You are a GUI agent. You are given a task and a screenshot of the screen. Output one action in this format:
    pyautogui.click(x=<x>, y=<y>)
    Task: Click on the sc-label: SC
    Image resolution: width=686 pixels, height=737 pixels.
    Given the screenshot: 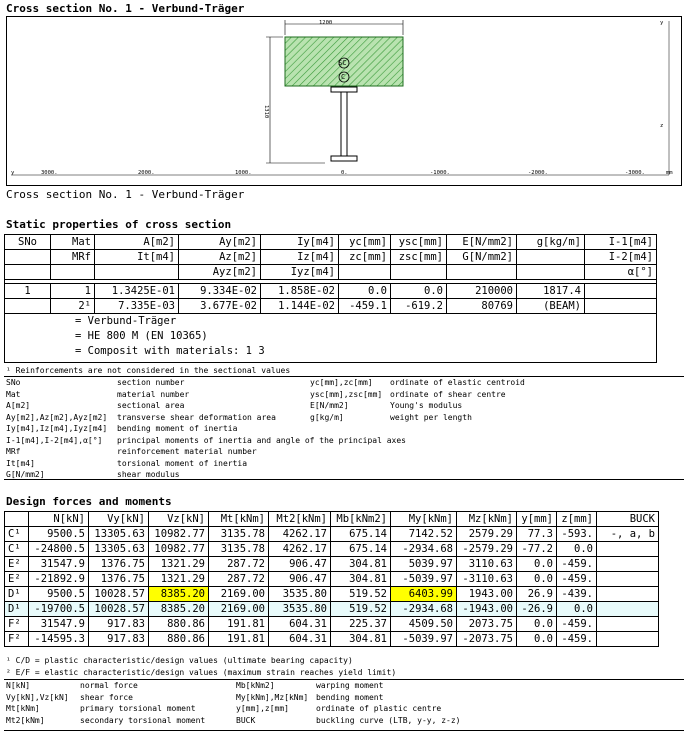 What is the action you would take?
    pyautogui.click(x=342, y=63)
    